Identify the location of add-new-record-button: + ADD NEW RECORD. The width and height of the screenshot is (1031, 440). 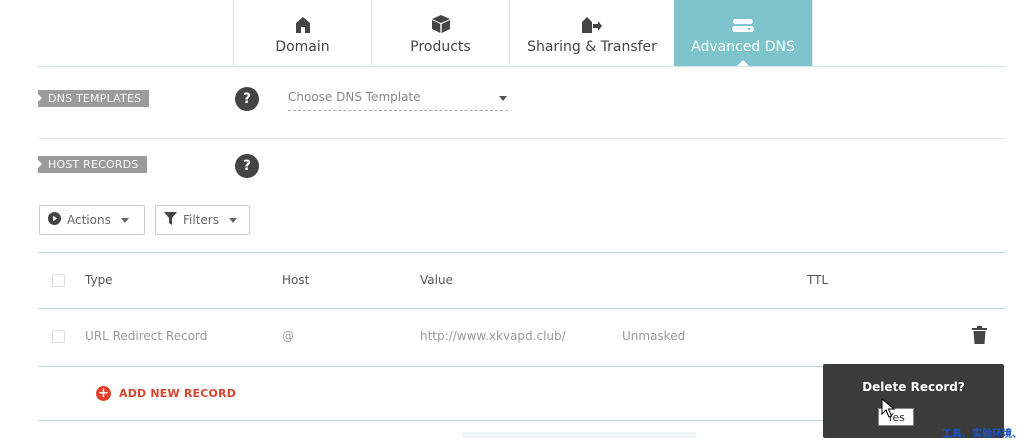
(166, 393).